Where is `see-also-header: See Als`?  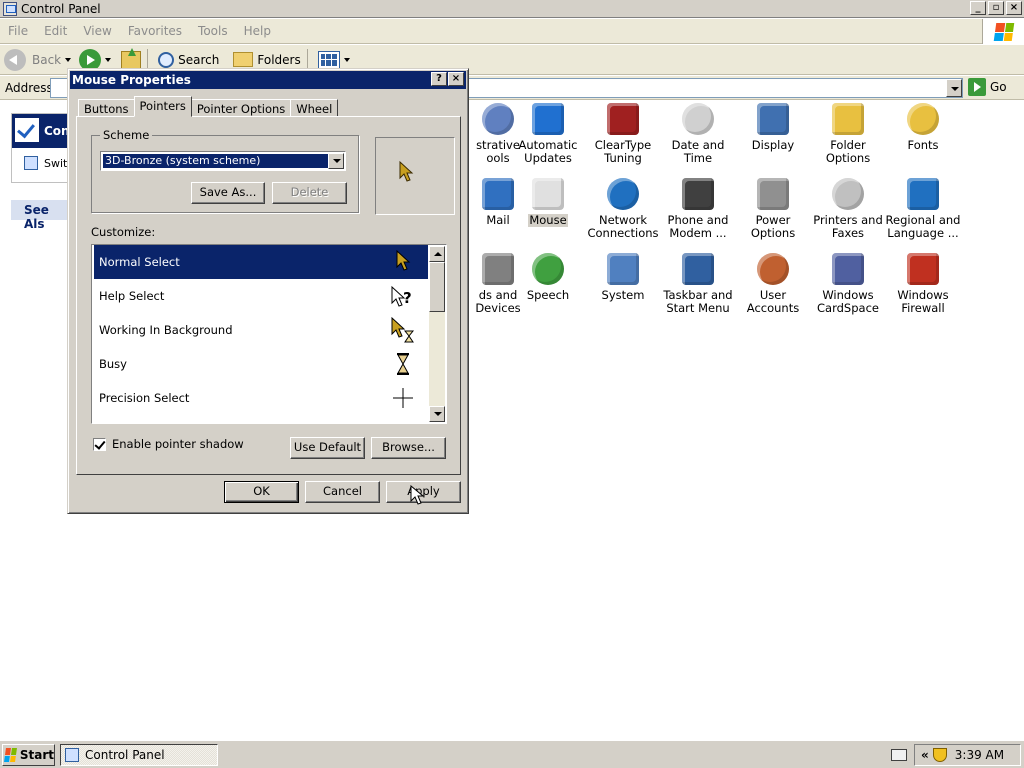 see-also-header: See Als is located at coordinates (41, 215).